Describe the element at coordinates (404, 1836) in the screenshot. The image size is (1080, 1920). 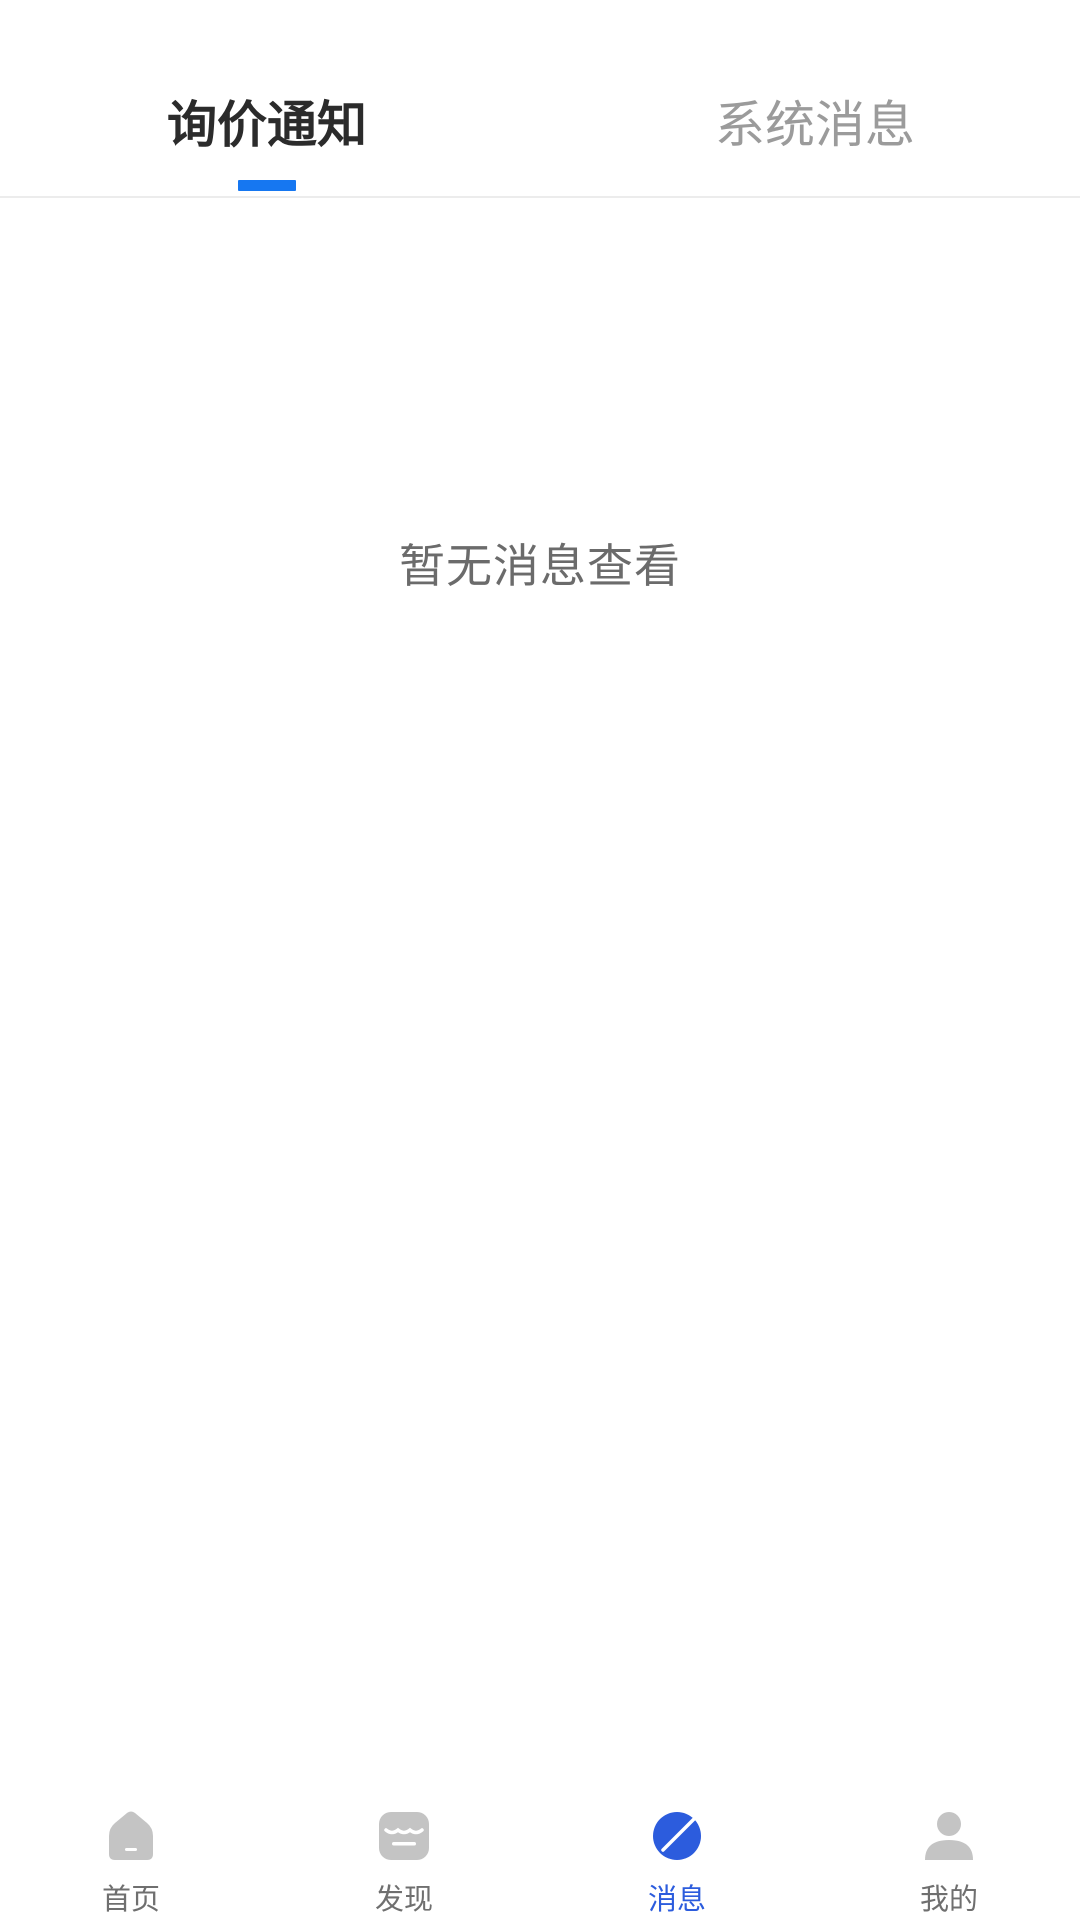
I see `store-icon` at that location.